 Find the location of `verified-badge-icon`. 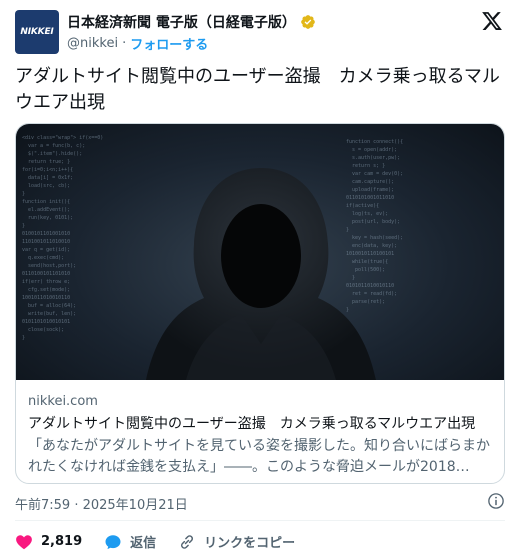

verified-badge-icon is located at coordinates (308, 22).